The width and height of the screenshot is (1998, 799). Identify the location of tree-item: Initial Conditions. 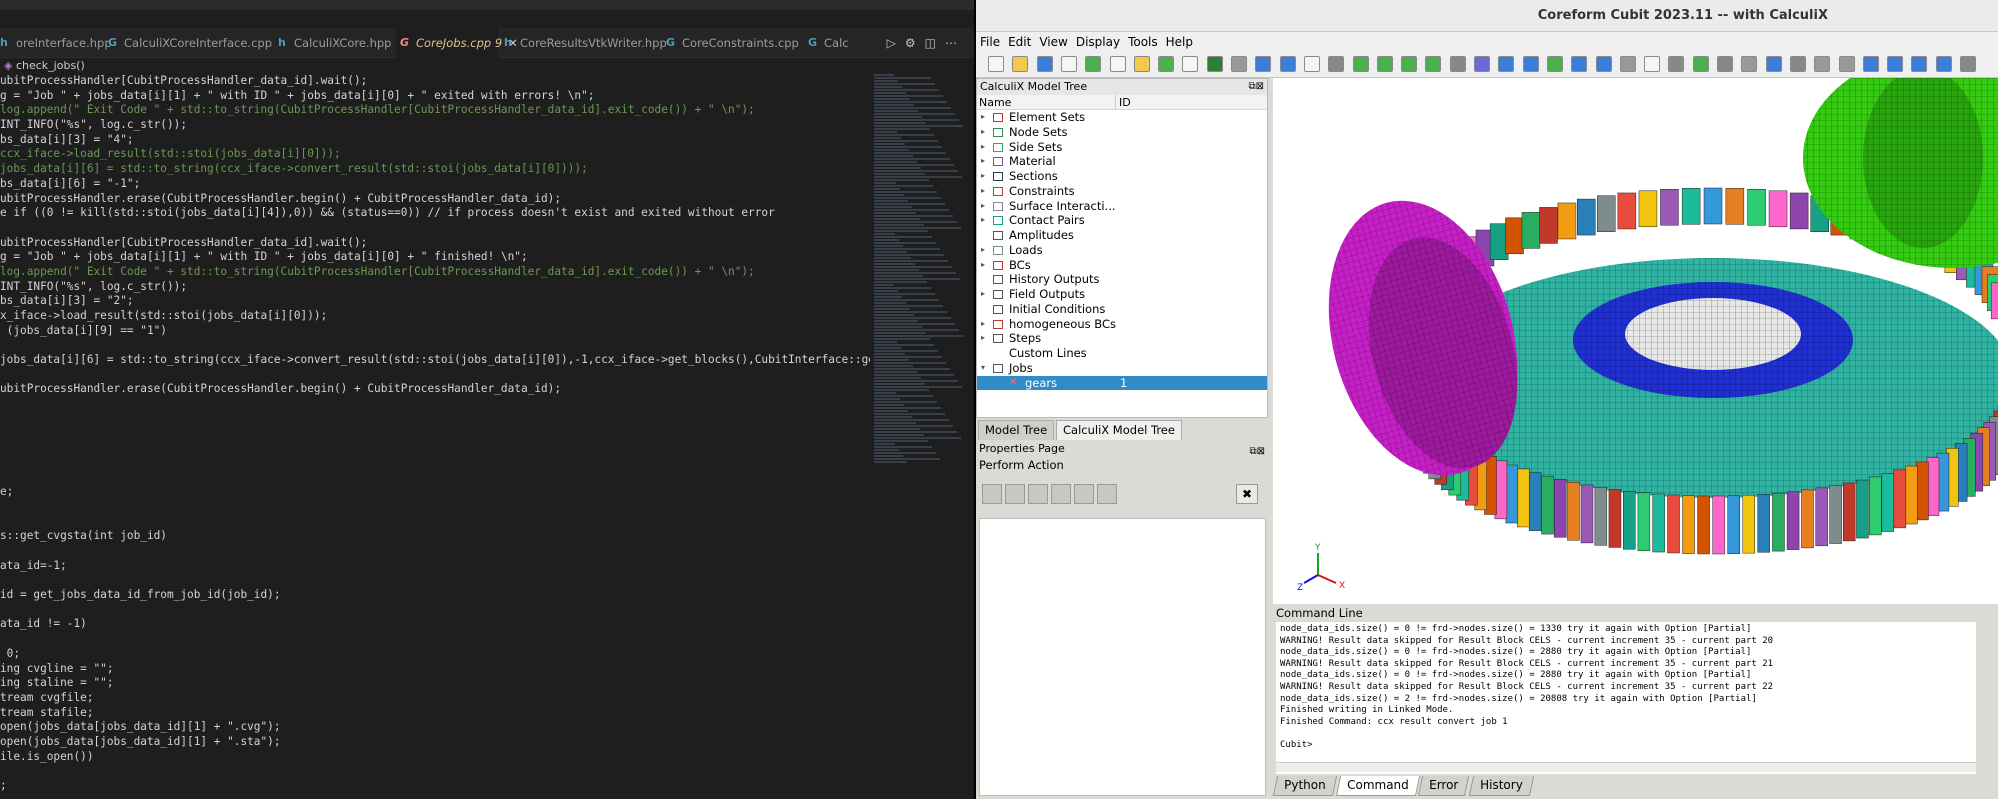
(1122, 309).